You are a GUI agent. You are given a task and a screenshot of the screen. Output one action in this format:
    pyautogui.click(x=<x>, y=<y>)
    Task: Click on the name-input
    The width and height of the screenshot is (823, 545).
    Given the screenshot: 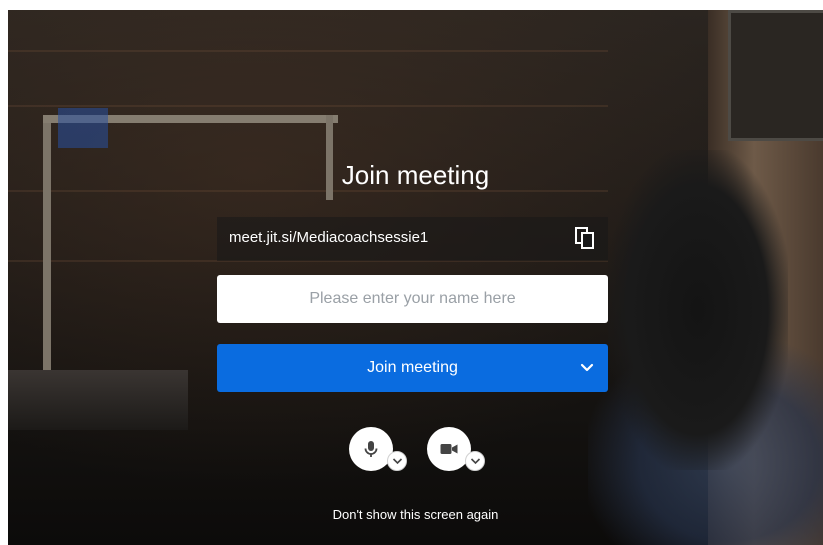 What is the action you would take?
    pyautogui.click(x=412, y=299)
    